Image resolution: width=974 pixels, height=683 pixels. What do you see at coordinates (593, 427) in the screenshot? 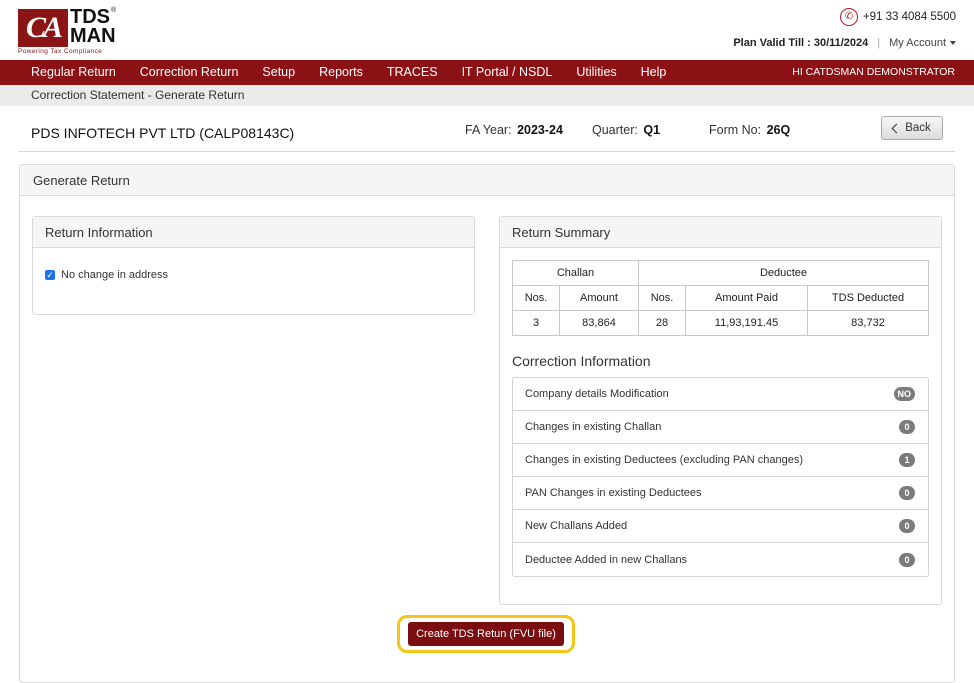
I see `correction-item-label: Changes in existing Challan` at bounding box center [593, 427].